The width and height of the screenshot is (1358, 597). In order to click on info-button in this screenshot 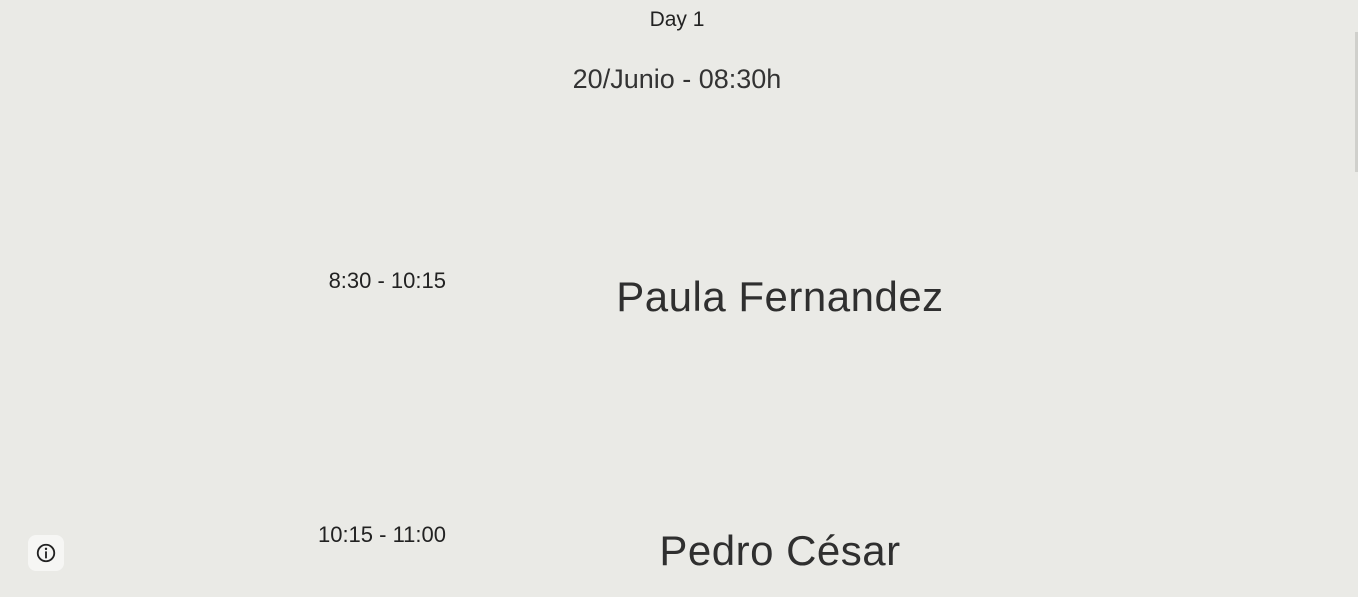, I will do `click(46, 553)`.